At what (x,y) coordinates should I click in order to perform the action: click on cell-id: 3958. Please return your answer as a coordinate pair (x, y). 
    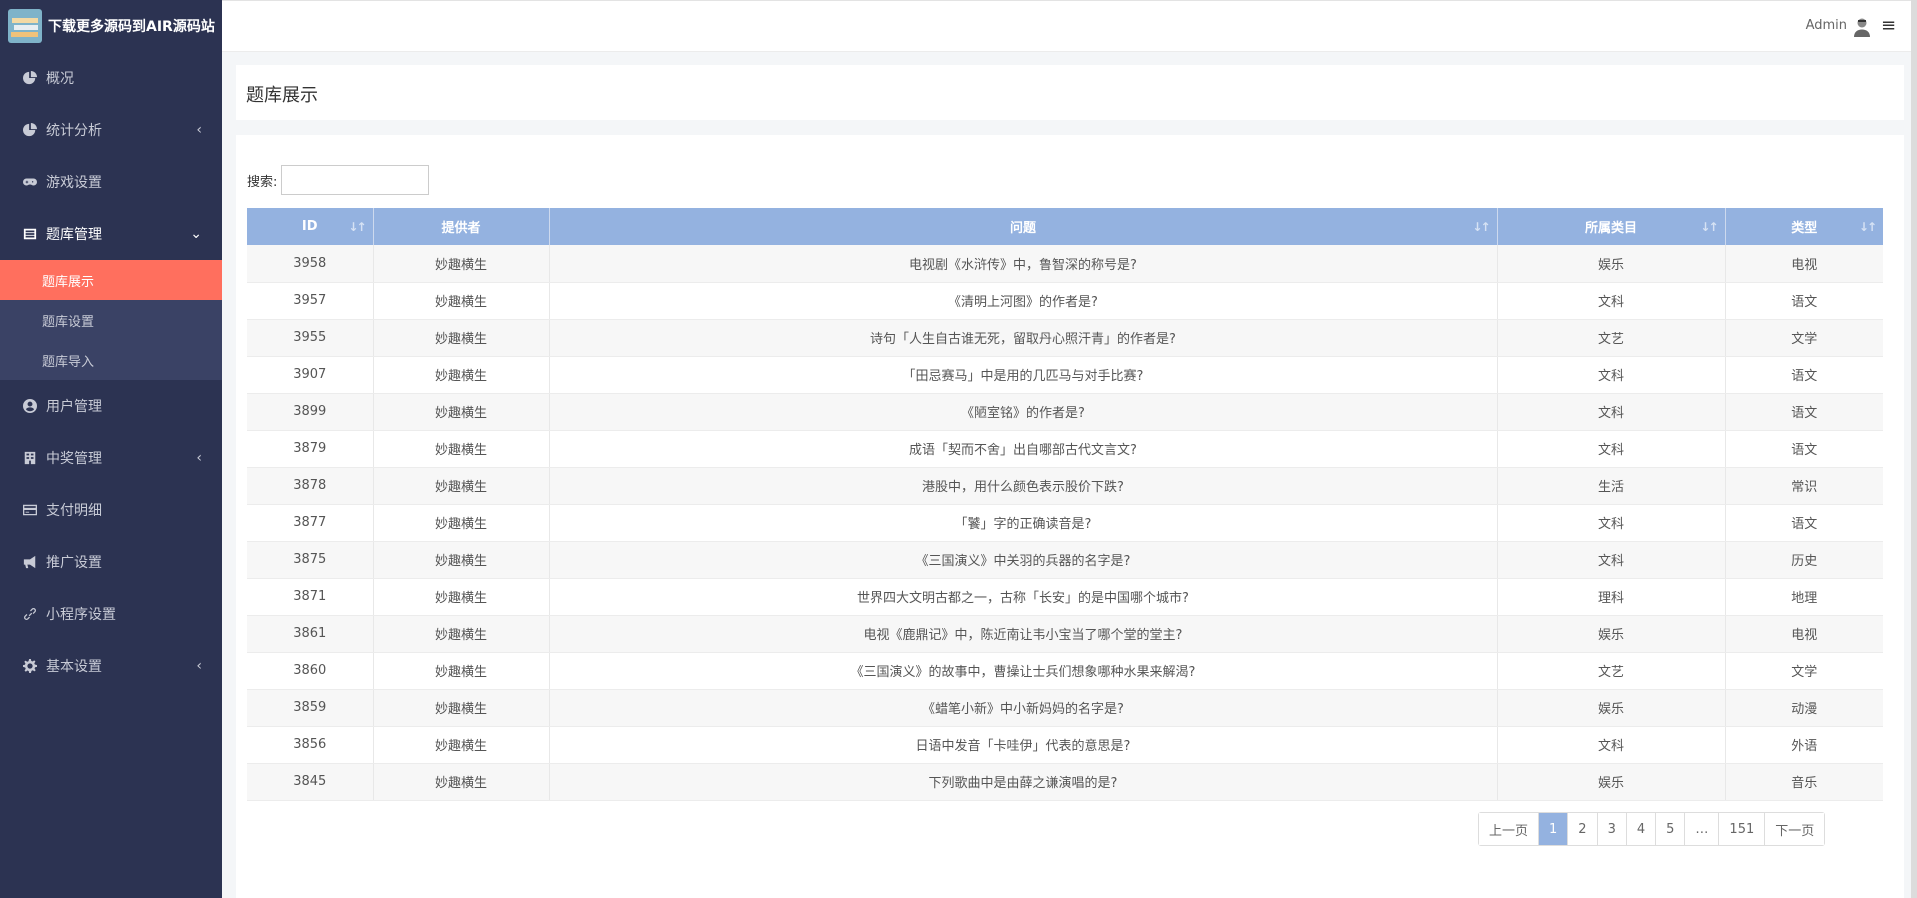
    Looking at the image, I should click on (310, 264).